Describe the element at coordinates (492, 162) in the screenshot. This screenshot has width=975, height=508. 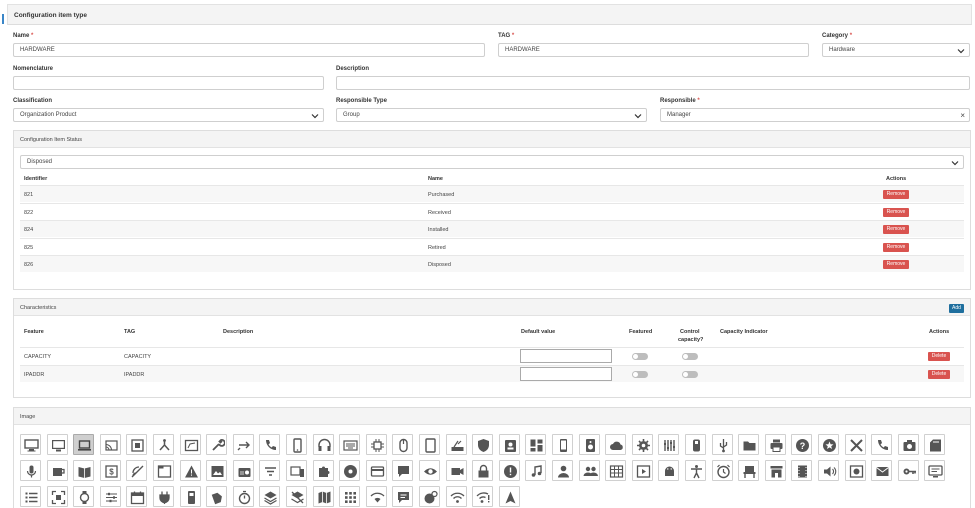
I see `status-select: Disposed` at that location.